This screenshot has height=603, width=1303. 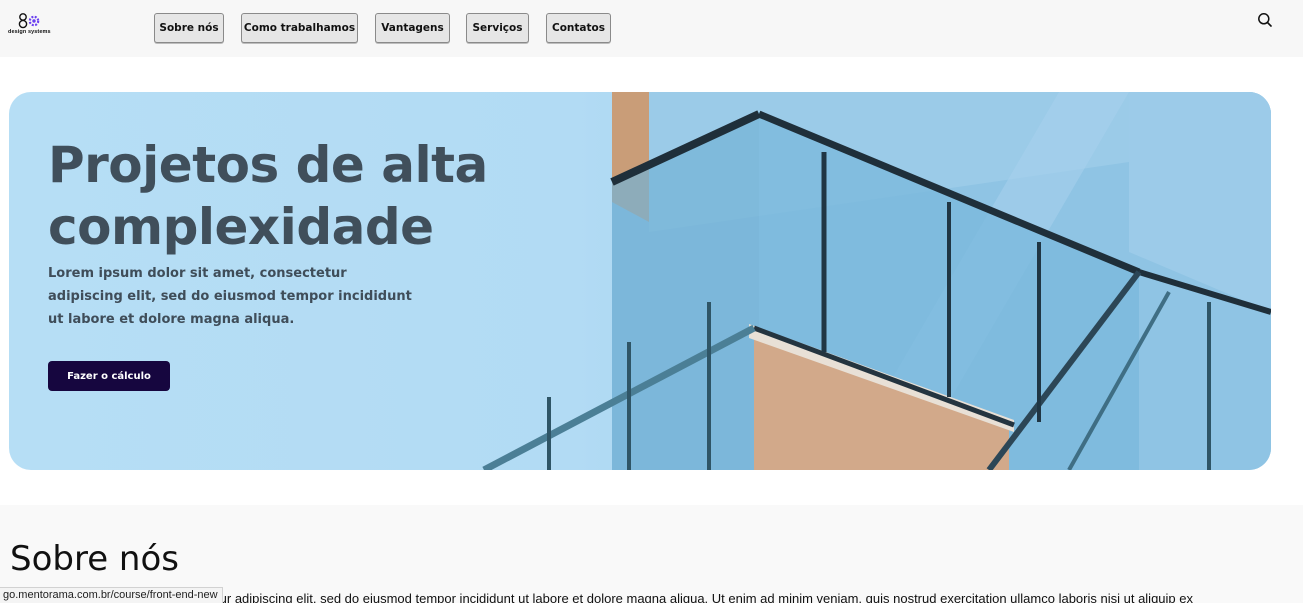 I want to click on hero-title: Projetos de alta complexidade, so click(x=268, y=196).